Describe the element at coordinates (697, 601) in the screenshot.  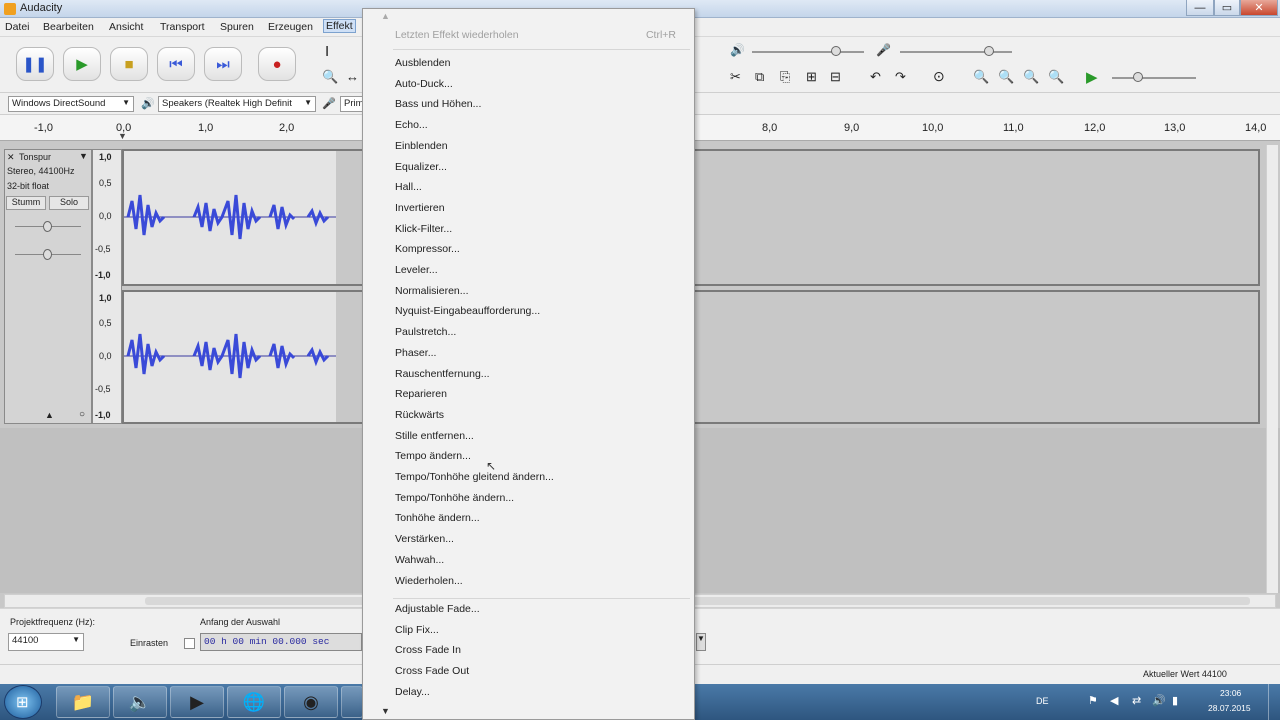
I see `horizontal-scroll-thumb` at that location.